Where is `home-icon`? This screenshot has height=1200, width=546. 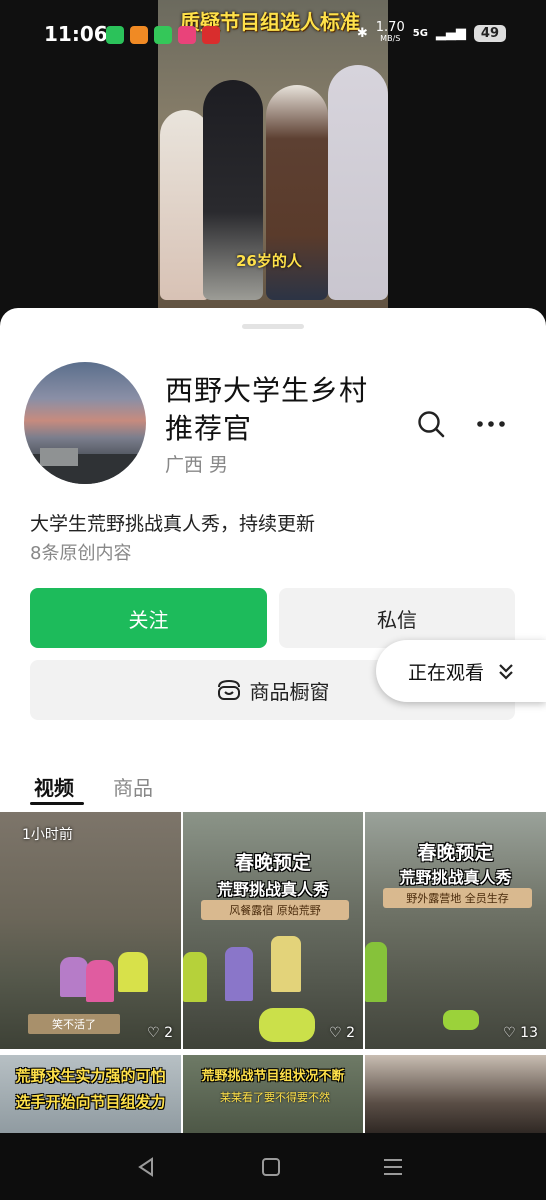
home-icon is located at coordinates (271, 1167).